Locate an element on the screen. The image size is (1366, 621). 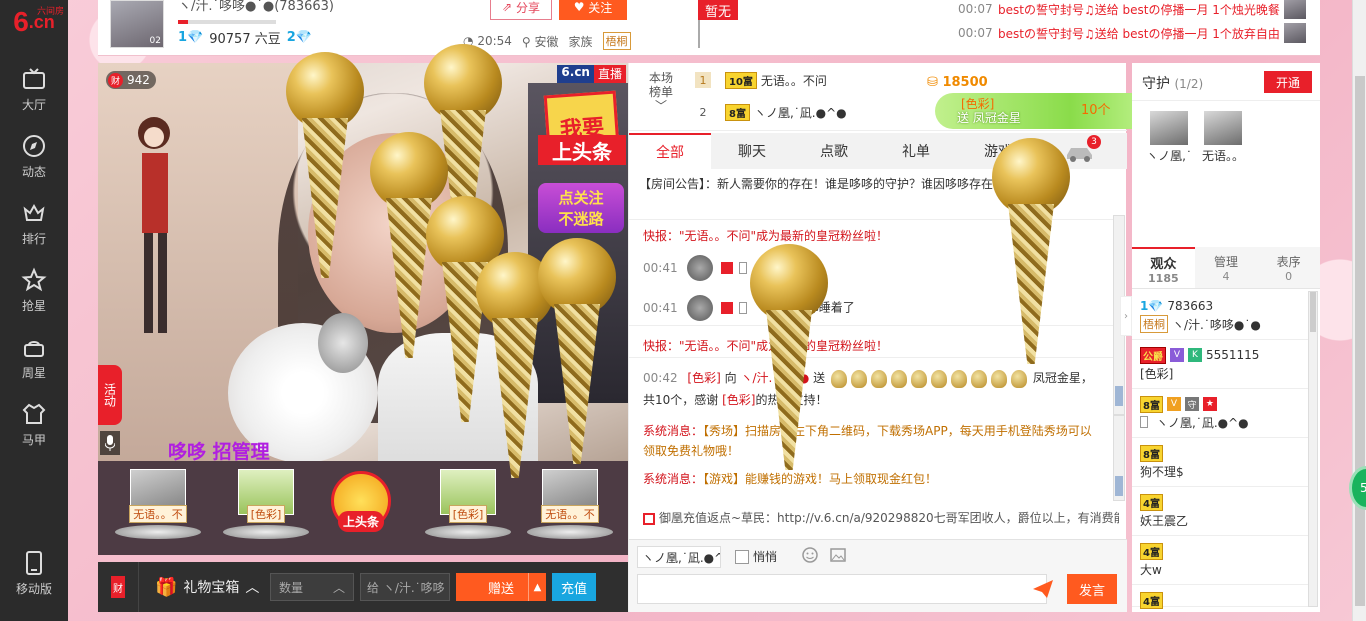
guard-member: 无语。。 is located at coordinates (1223, 137).